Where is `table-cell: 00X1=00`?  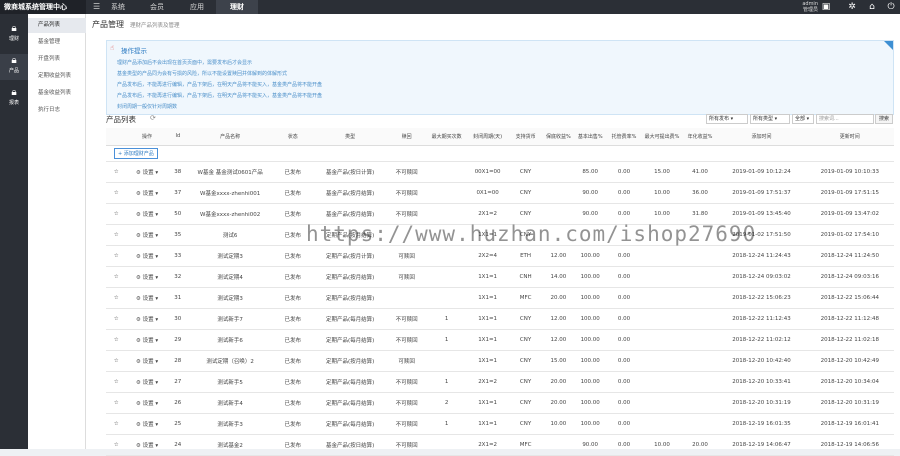
table-cell: 00X1=00 is located at coordinates (488, 172).